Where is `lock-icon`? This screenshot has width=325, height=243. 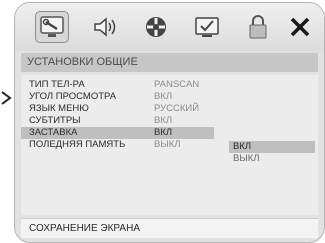 lock-icon is located at coordinates (258, 27).